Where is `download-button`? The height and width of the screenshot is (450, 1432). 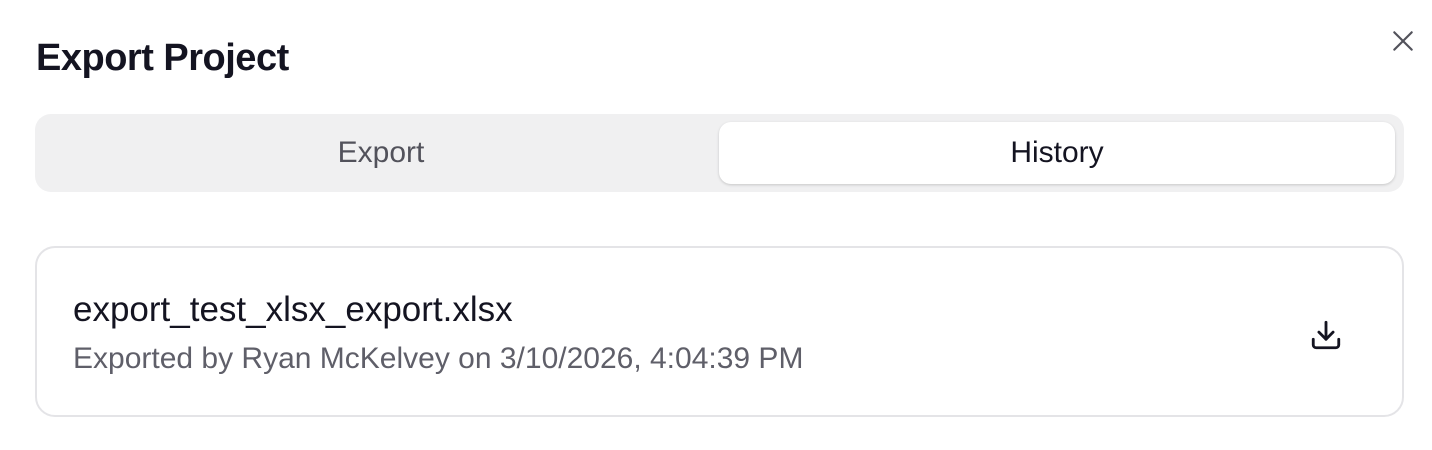 download-button is located at coordinates (1326, 335).